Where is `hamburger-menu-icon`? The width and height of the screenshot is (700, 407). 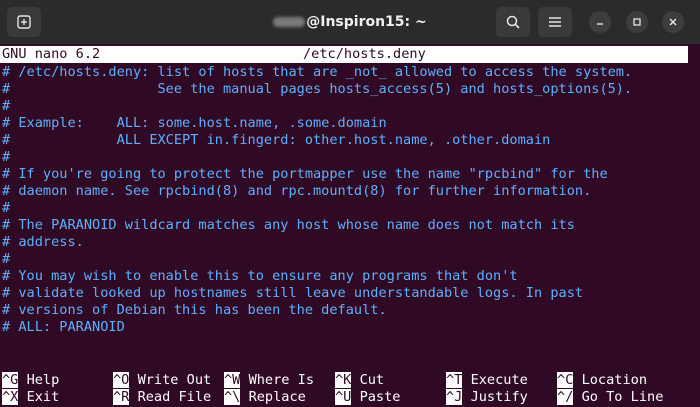
hamburger-menu-icon is located at coordinates (555, 22).